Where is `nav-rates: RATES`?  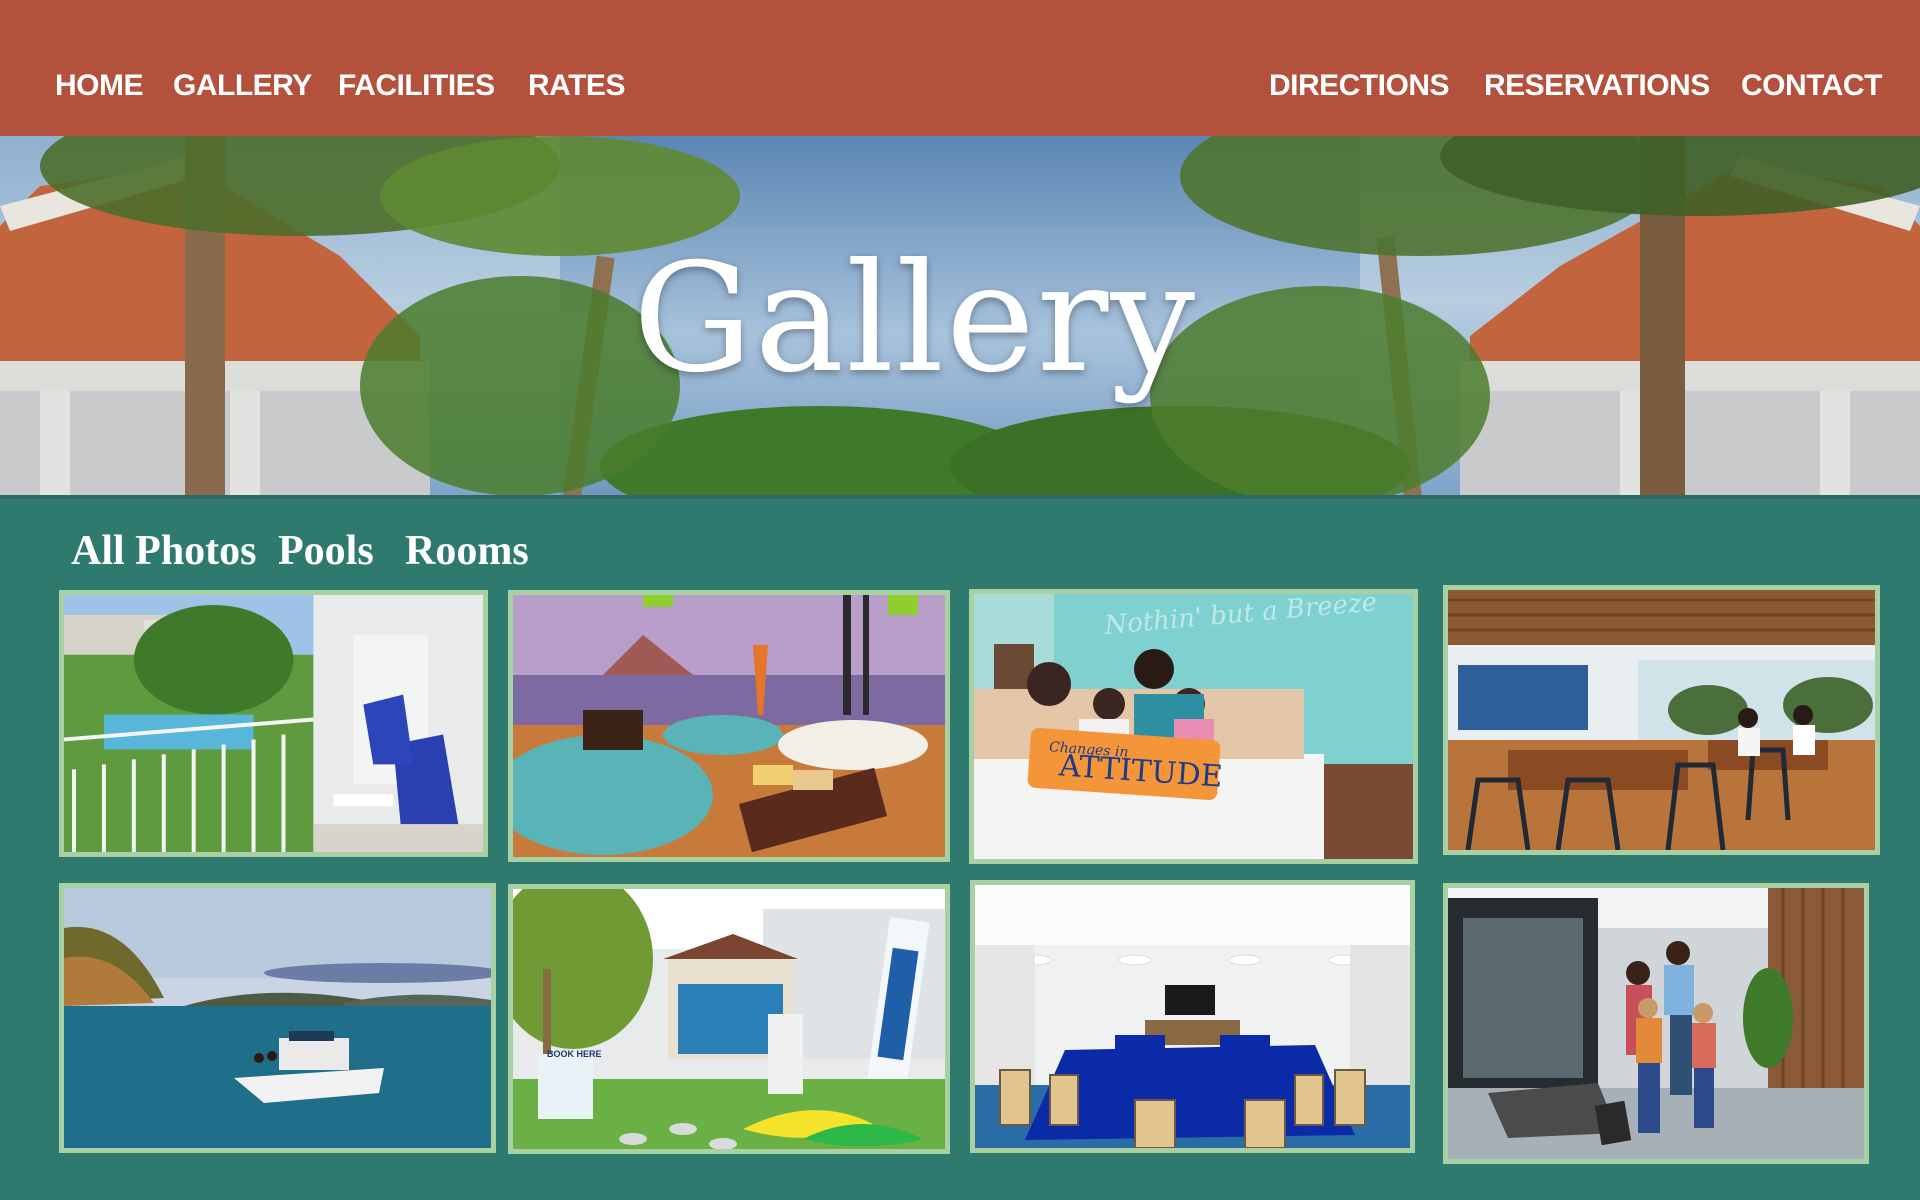
nav-rates: RATES is located at coordinates (576, 86).